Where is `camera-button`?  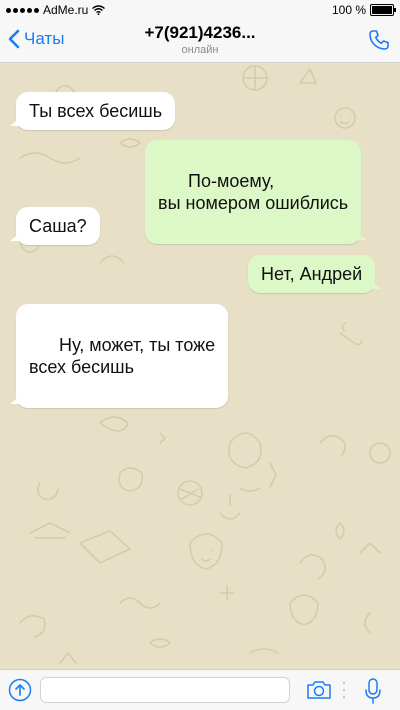
camera-button is located at coordinates (319, 692).